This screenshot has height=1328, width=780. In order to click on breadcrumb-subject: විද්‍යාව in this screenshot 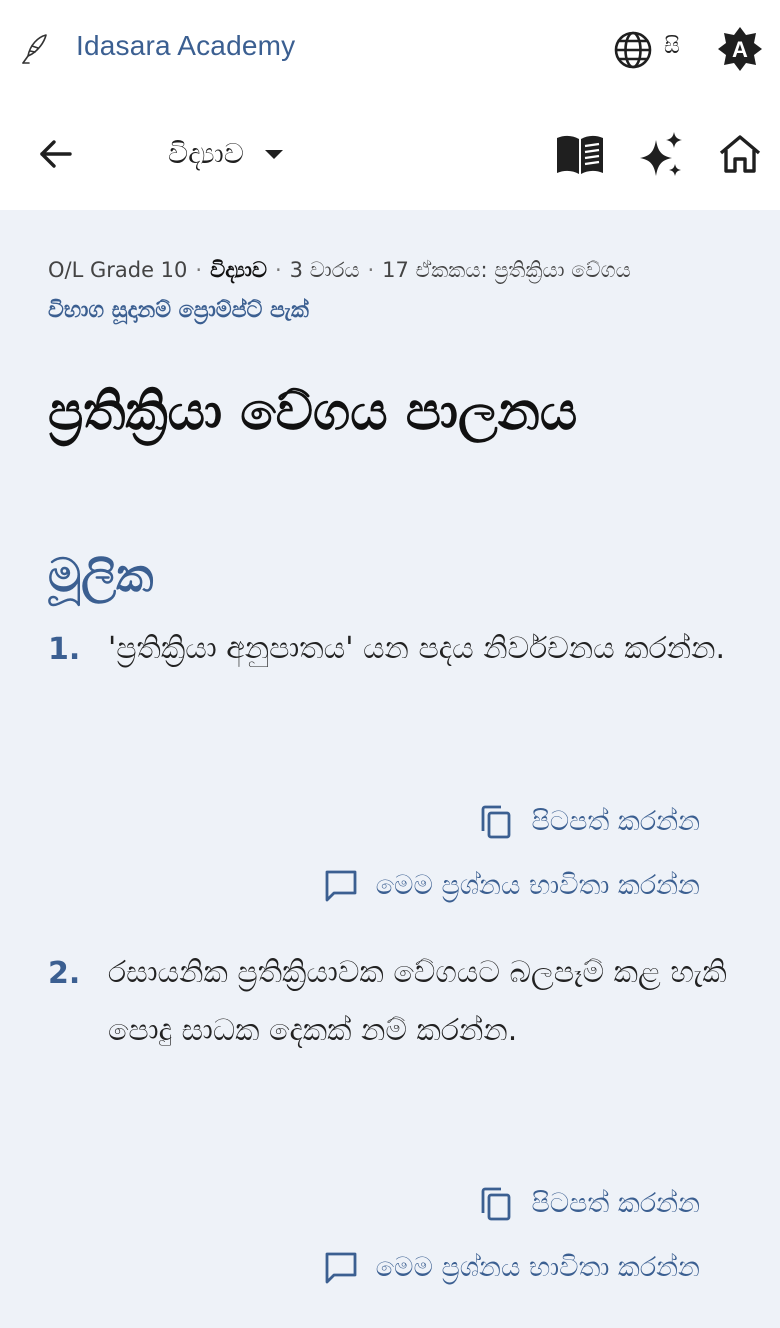, I will do `click(238, 270)`.